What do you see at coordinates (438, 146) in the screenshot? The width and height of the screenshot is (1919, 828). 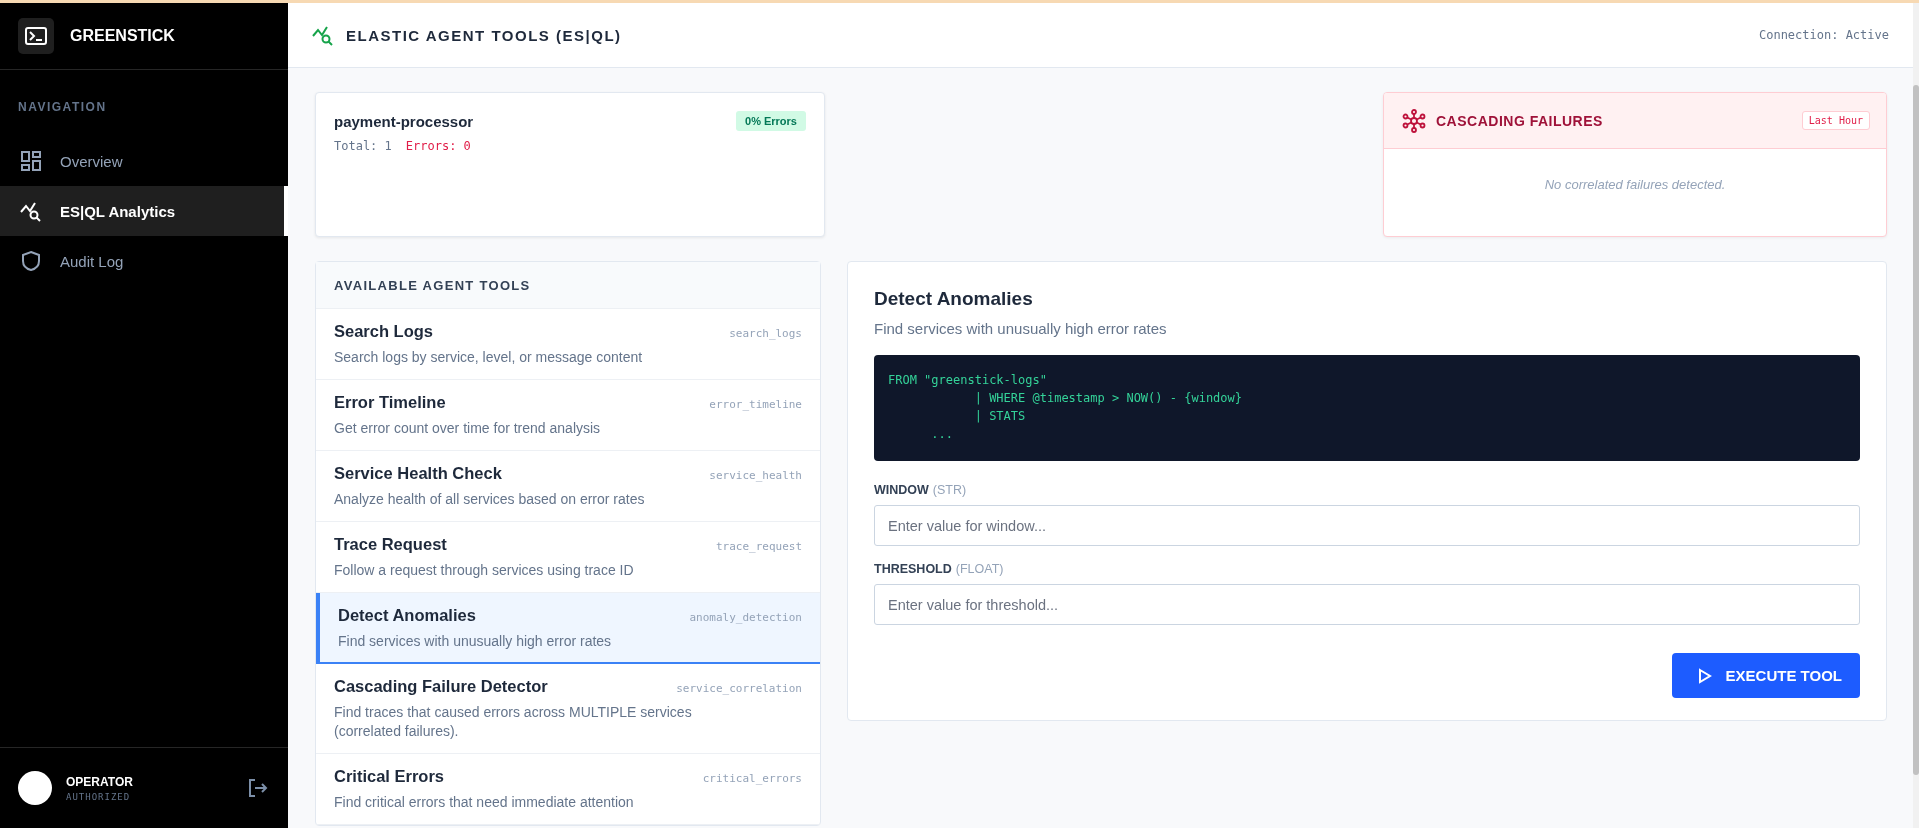 I see `error-count: Errors: 0` at bounding box center [438, 146].